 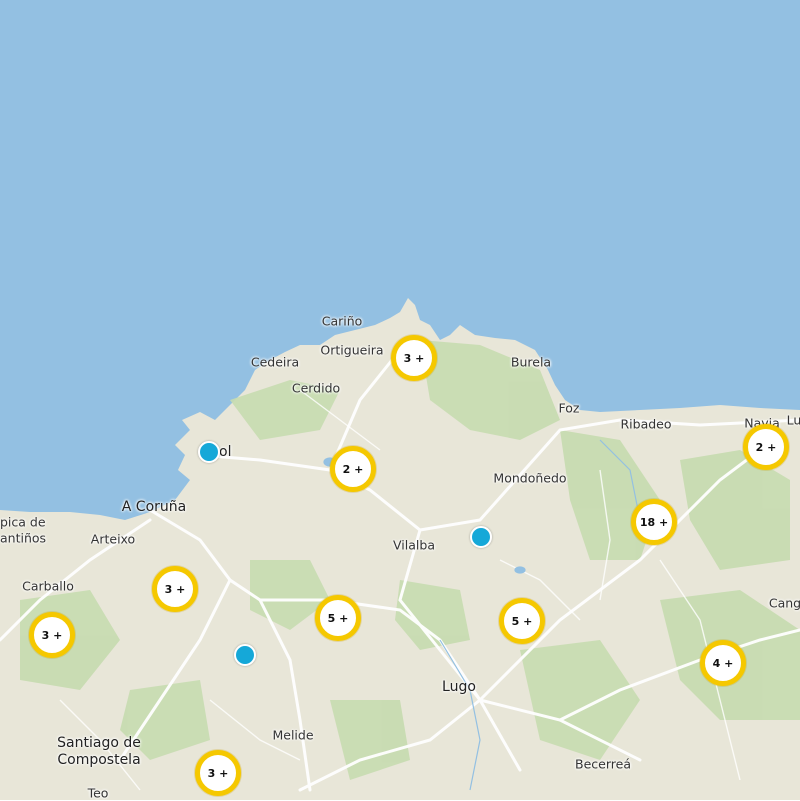 I want to click on location-marker-ferrol, so click(x=209, y=452).